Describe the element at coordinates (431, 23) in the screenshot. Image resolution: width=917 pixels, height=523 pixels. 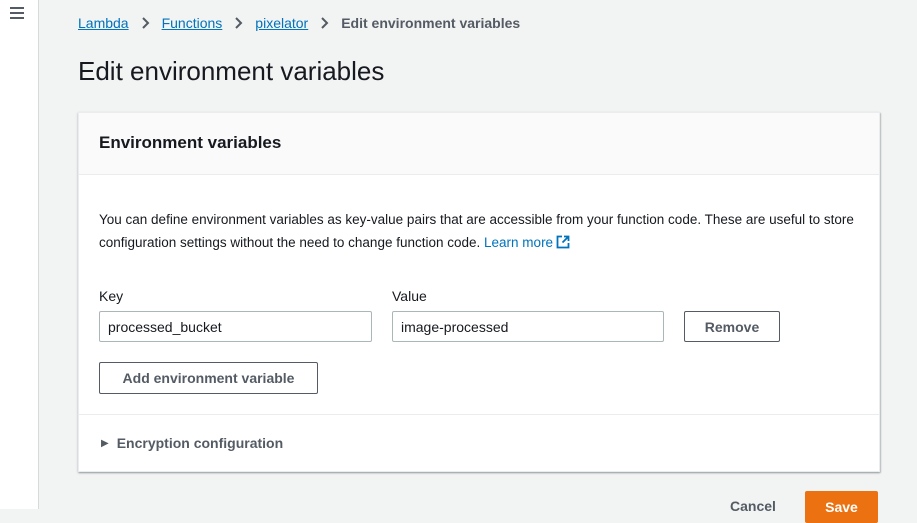
I see `breadcrumb-current: Edit environment variables` at that location.